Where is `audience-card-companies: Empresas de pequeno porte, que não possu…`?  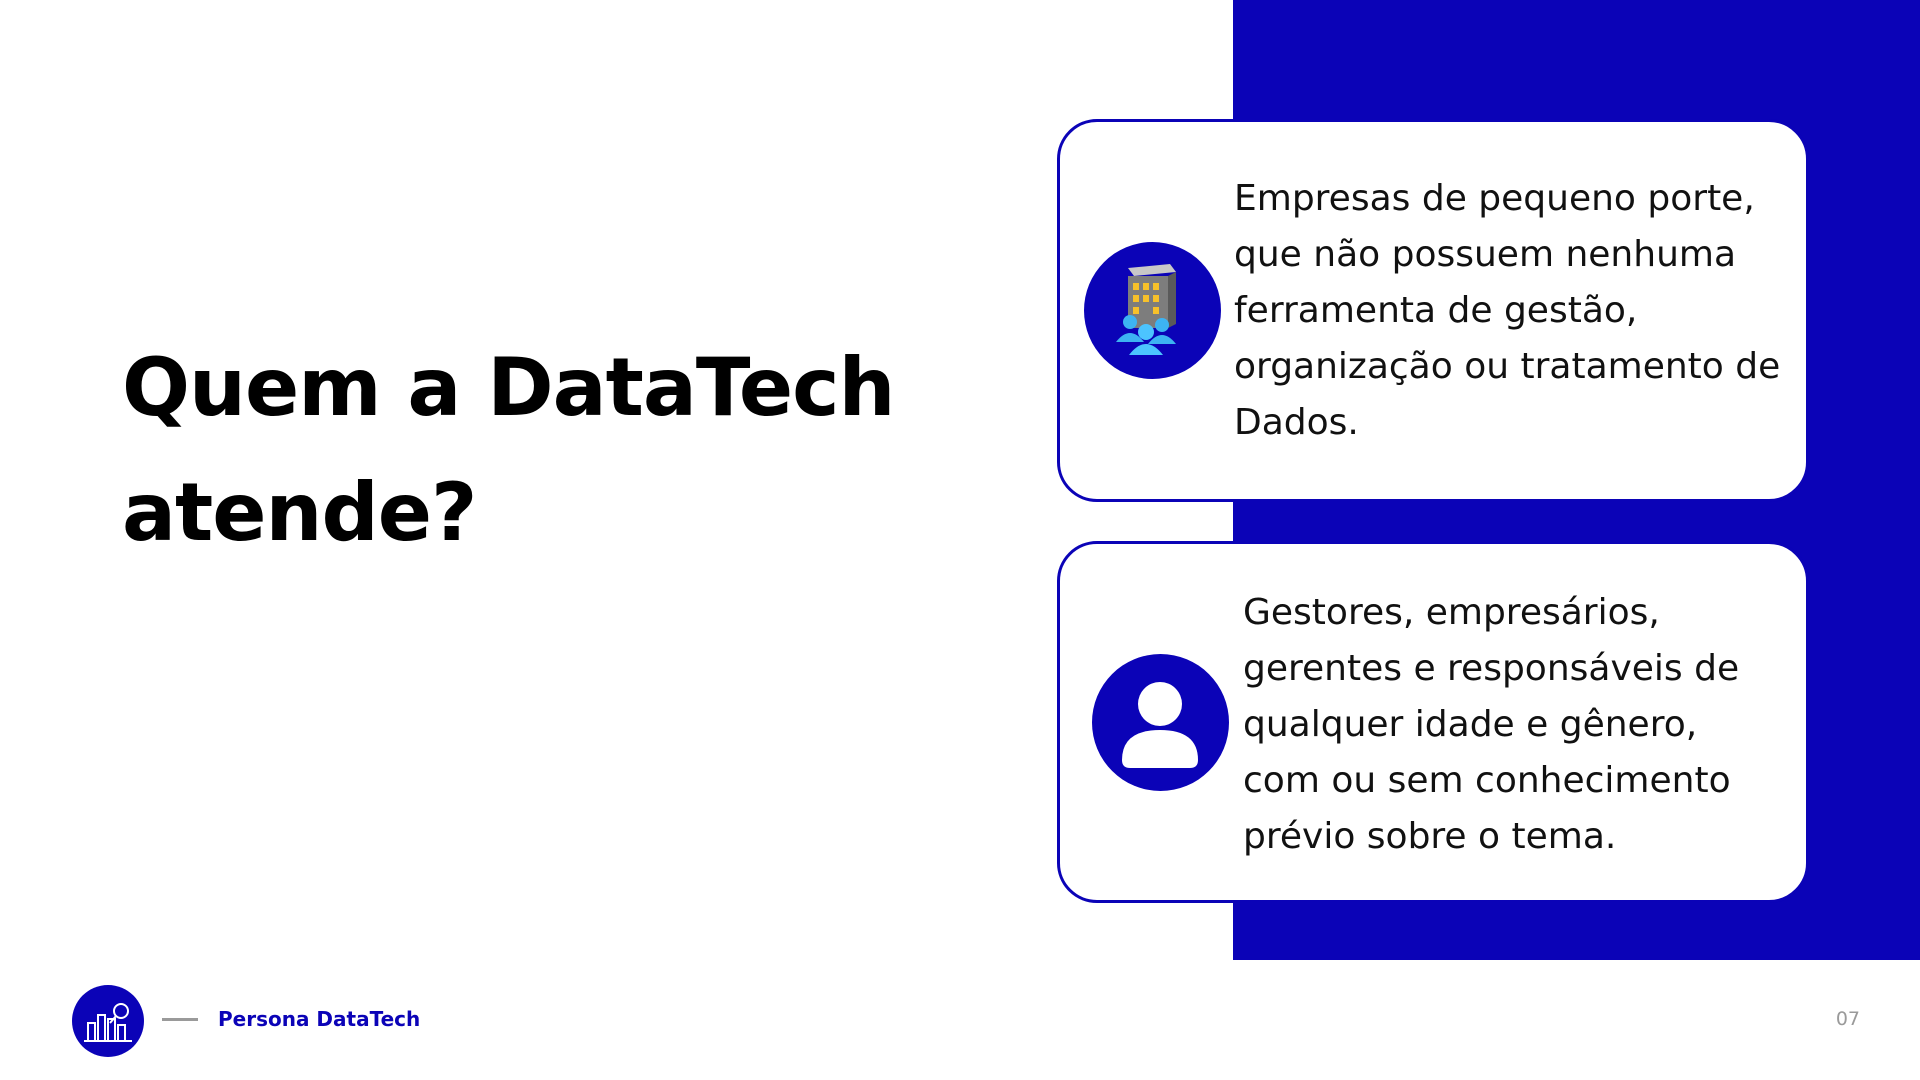 audience-card-companies: Empresas de pequeno porte, que não possu… is located at coordinates (1433, 310).